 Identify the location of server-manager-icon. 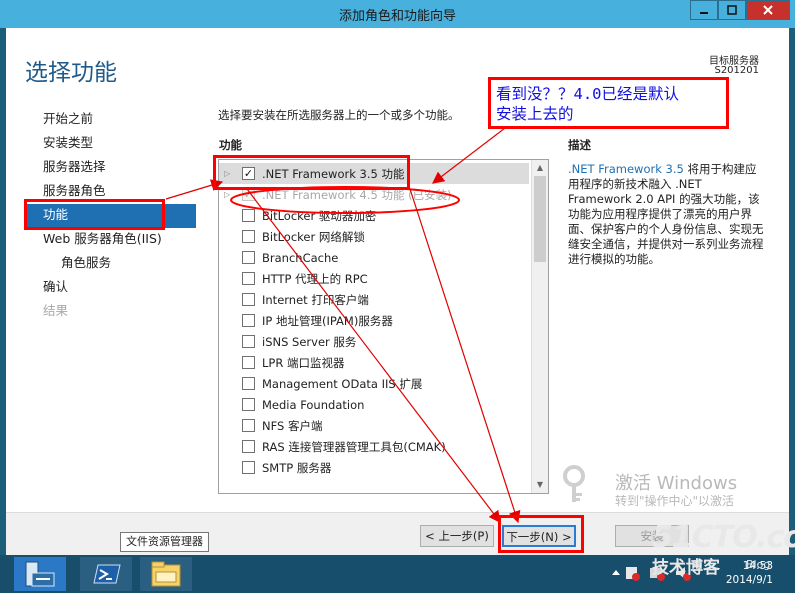
(40, 574).